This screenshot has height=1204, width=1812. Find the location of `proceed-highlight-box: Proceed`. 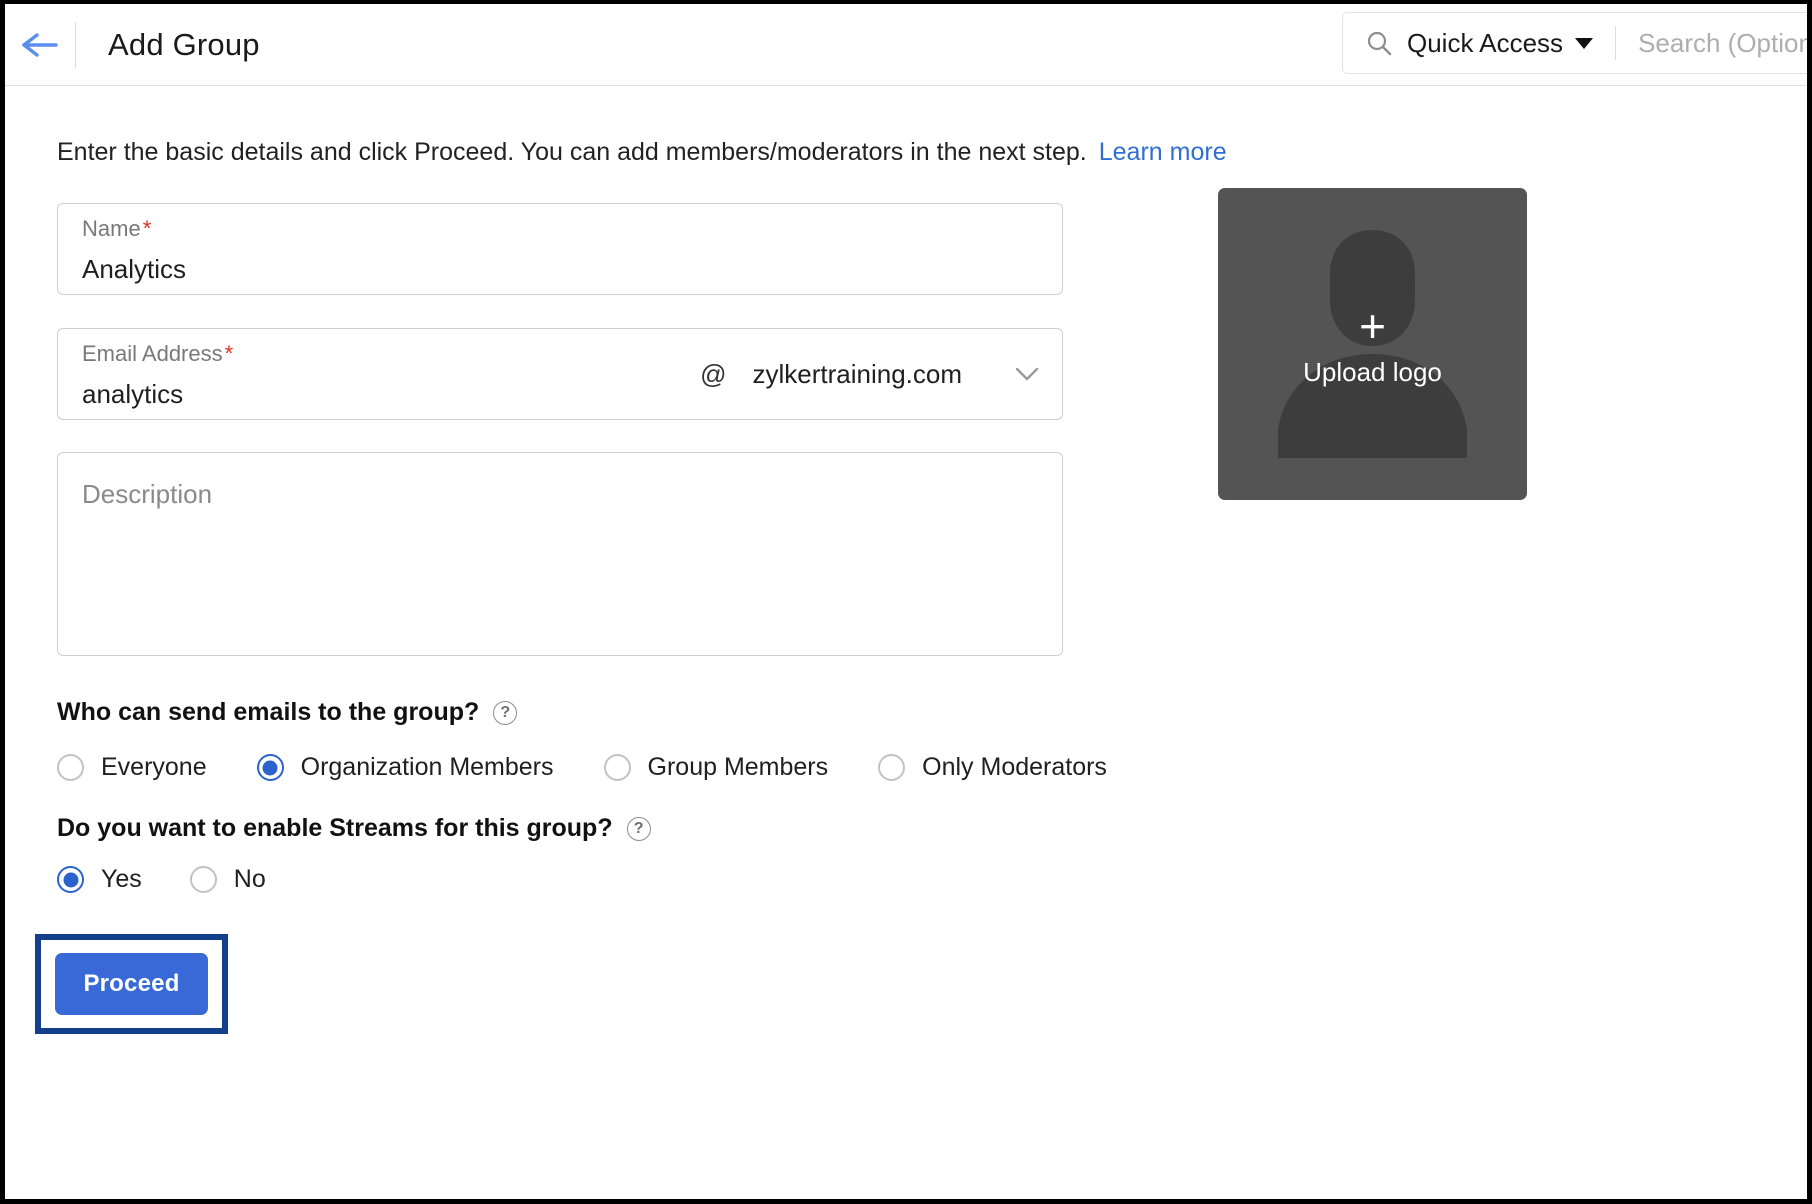

proceed-highlight-box: Proceed is located at coordinates (131, 984).